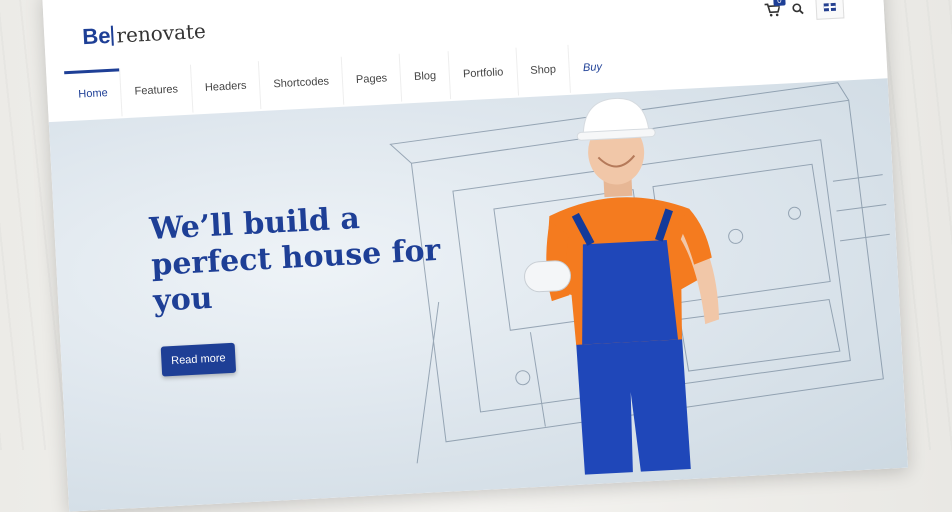 The width and height of the screenshot is (952, 512). I want to click on hero-headline: We’ll build a perfect house for you, so click(295, 260).